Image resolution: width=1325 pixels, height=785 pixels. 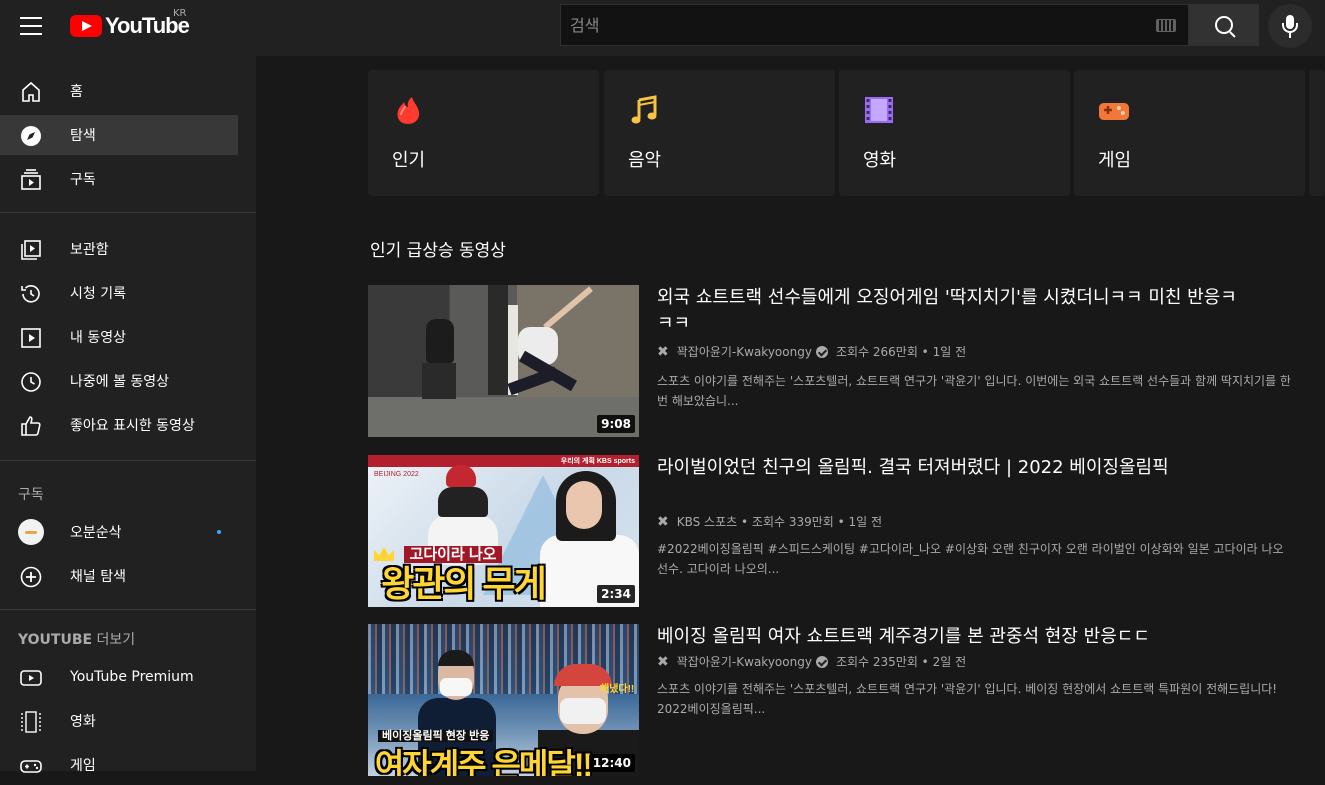 I want to click on sidebar-channel-obunsunsak: 오분순삭, so click(x=119, y=532).